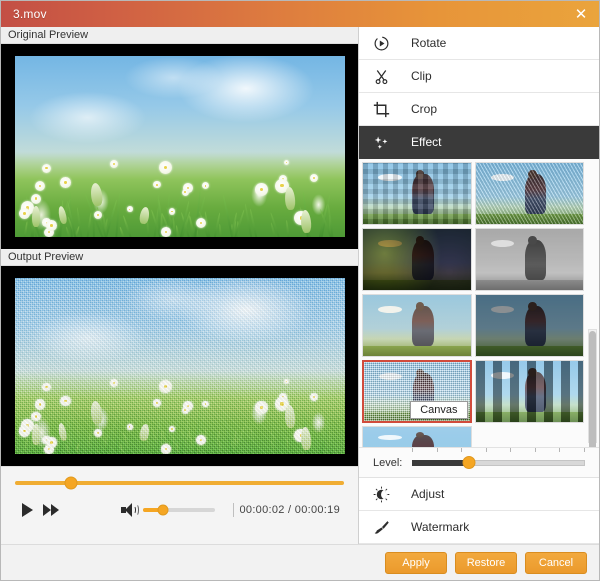  Describe the element at coordinates (424, 109) in the screenshot. I see `menu-label-crop: Crop` at that location.